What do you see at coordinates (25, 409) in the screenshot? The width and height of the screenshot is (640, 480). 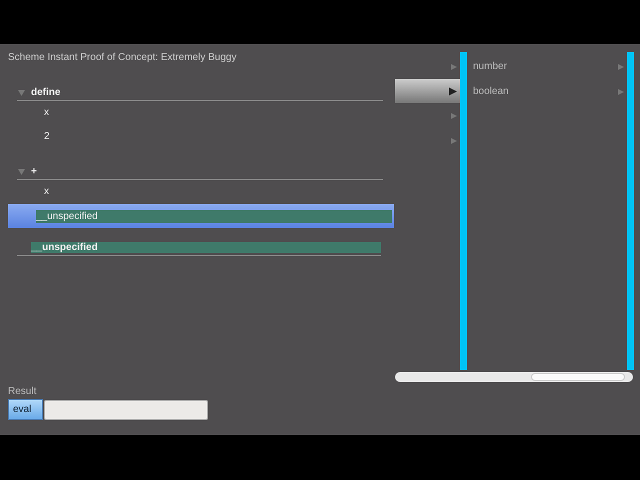 I see `eval-button: eval` at bounding box center [25, 409].